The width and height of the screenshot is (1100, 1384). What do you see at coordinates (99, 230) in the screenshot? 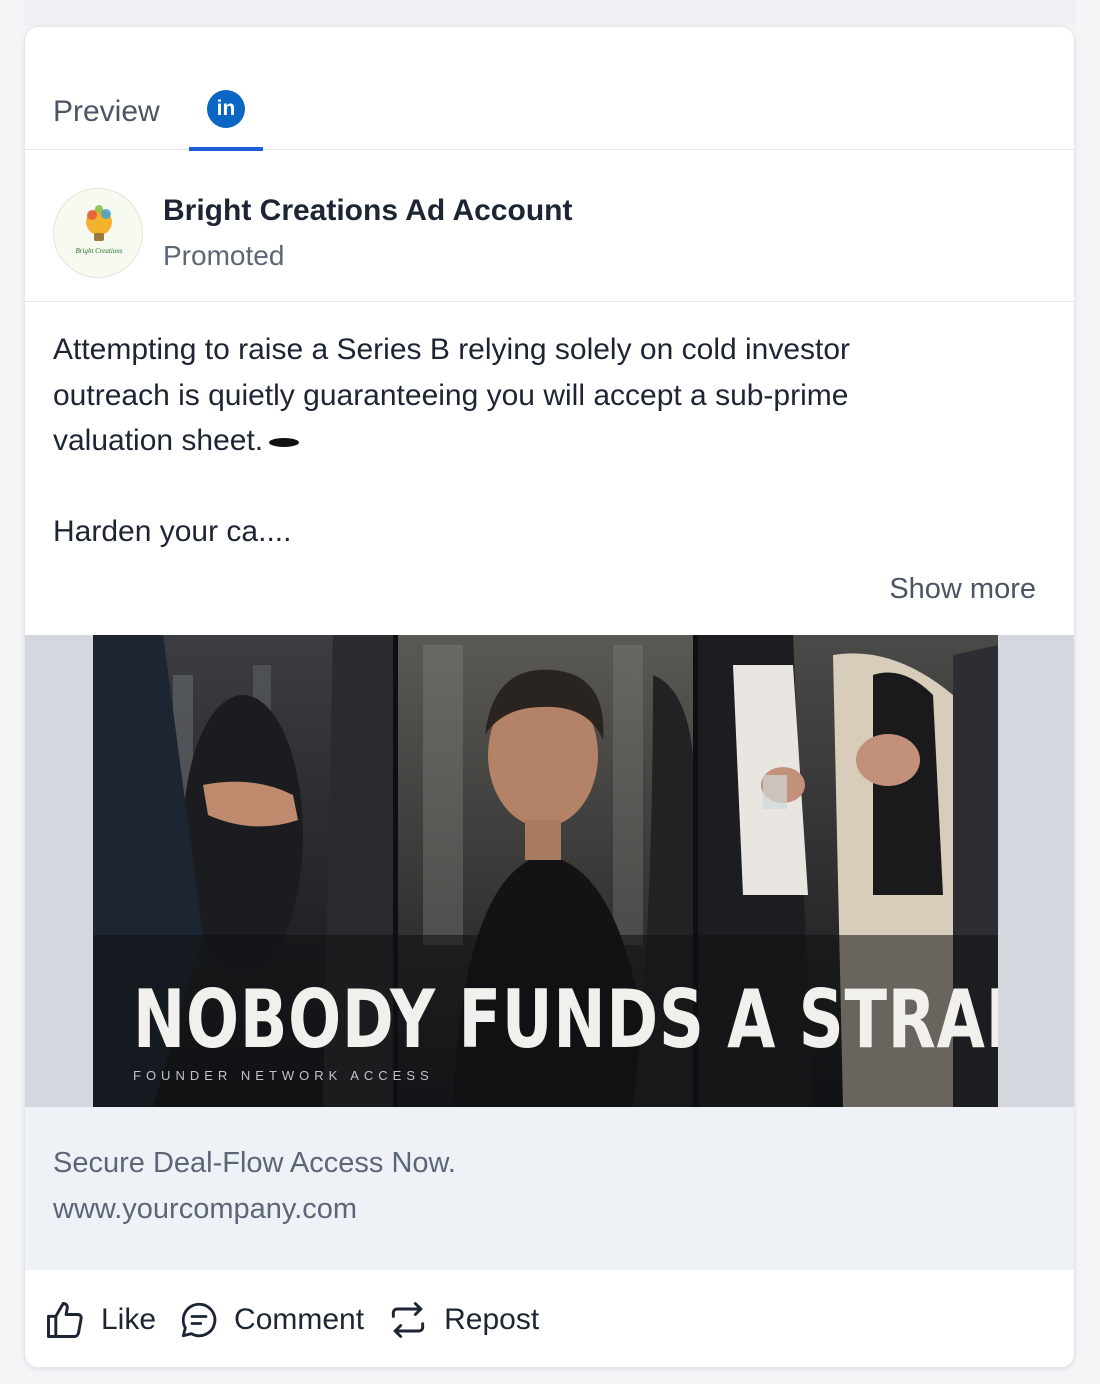
I see `lightbulb-logo-icon: Bright Creations` at bounding box center [99, 230].